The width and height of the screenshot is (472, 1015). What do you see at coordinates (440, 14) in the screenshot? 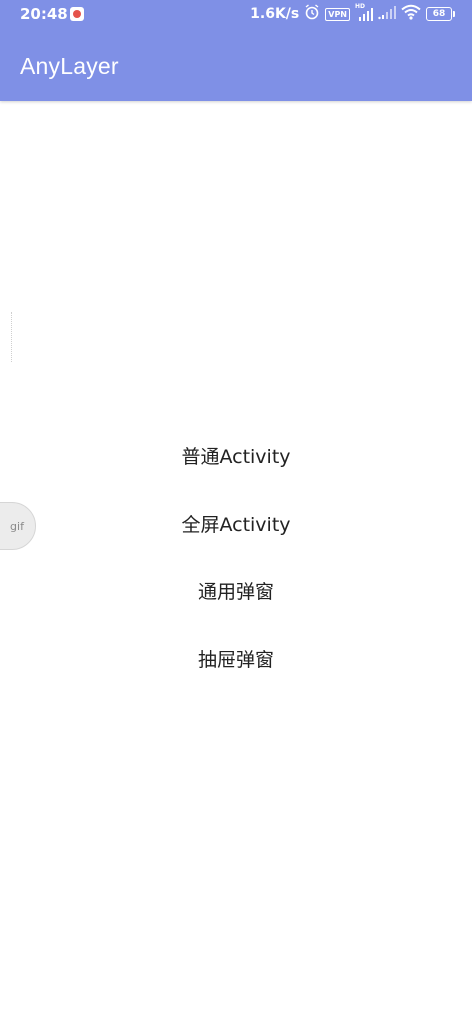
I see `battery-icon: 68` at bounding box center [440, 14].